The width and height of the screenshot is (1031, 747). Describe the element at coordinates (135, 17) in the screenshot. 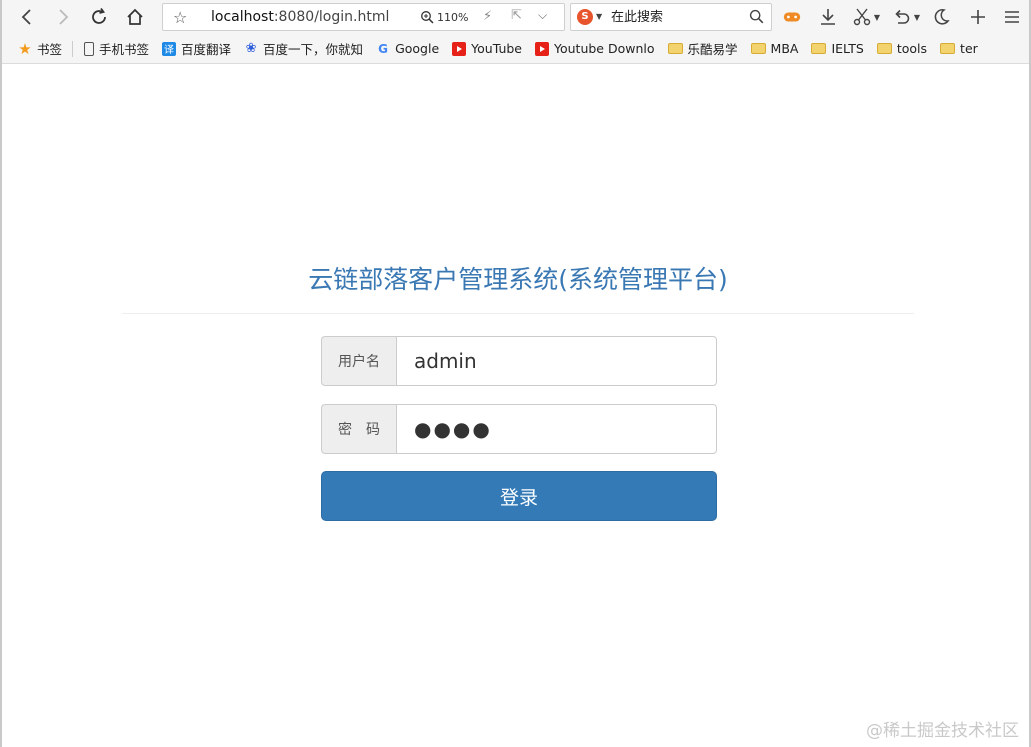

I see `home-icon` at that location.